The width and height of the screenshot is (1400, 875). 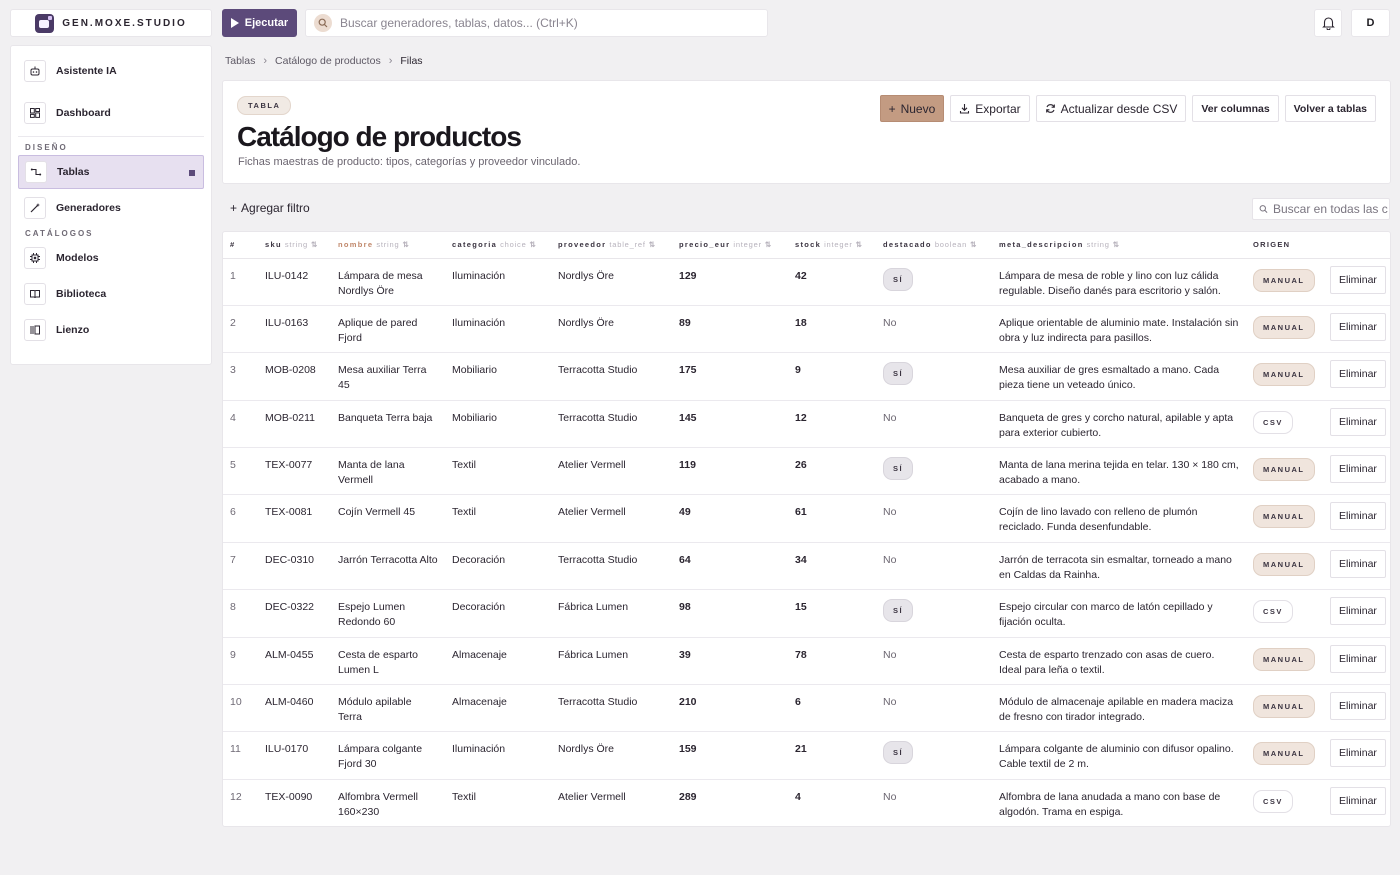 I want to click on column-type: string, so click(x=388, y=245).